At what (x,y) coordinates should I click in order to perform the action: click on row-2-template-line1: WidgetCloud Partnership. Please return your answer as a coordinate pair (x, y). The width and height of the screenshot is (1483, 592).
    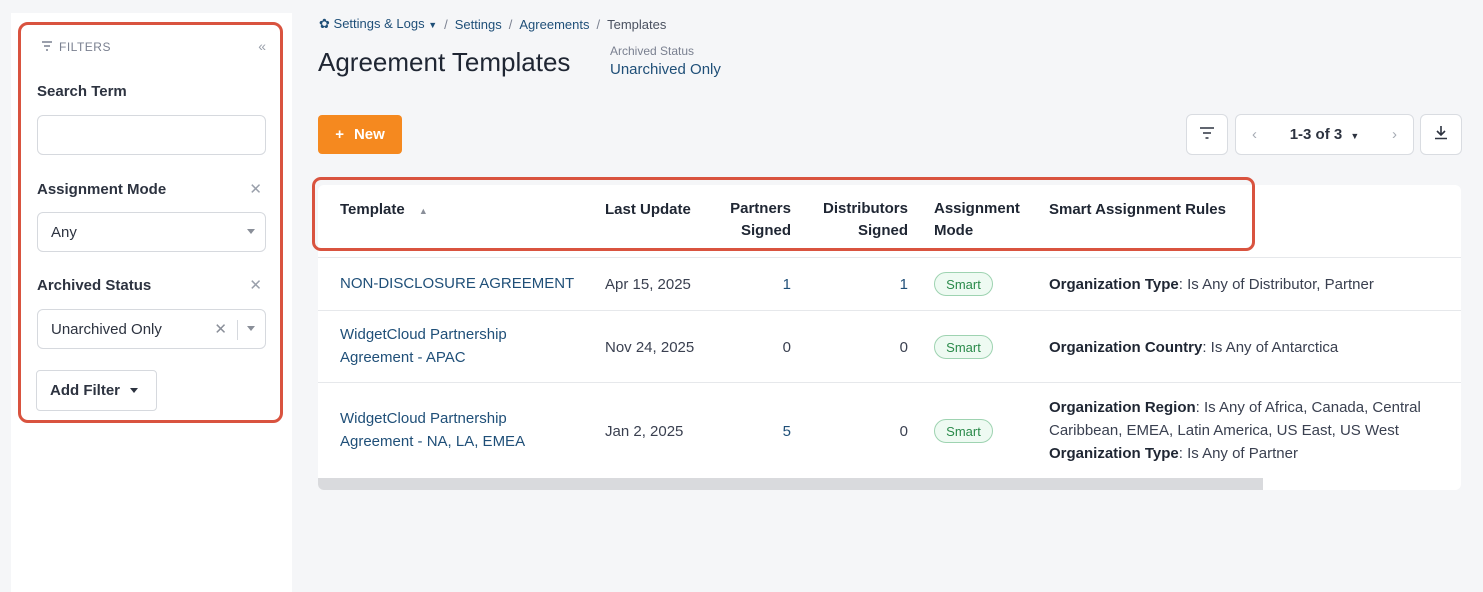
    Looking at the image, I should click on (423, 334).